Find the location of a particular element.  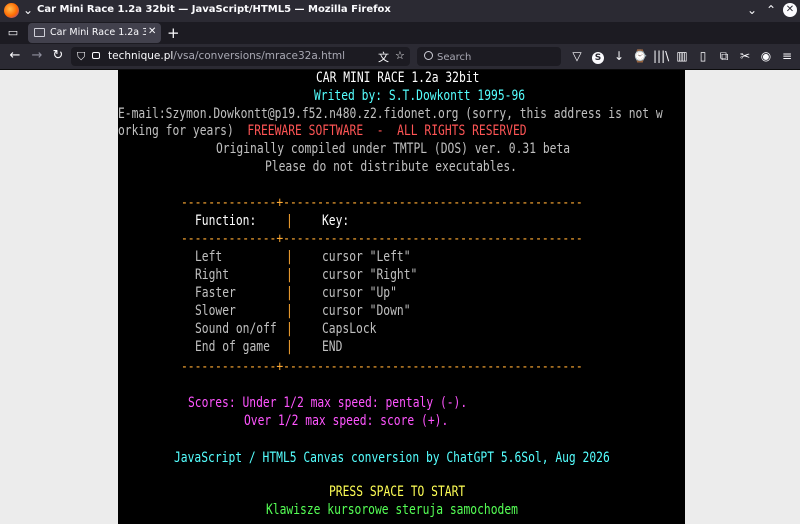

firefox-logo-icon is located at coordinates (11, 10).